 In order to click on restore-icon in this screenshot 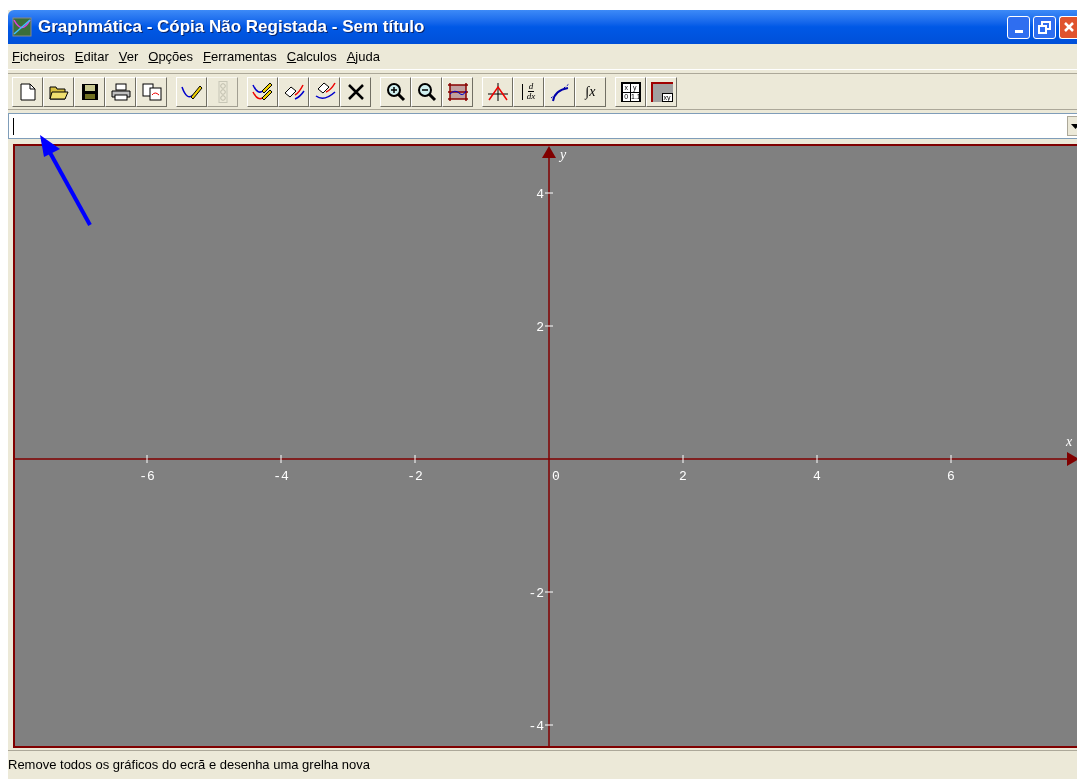, I will do `click(1044, 27)`.